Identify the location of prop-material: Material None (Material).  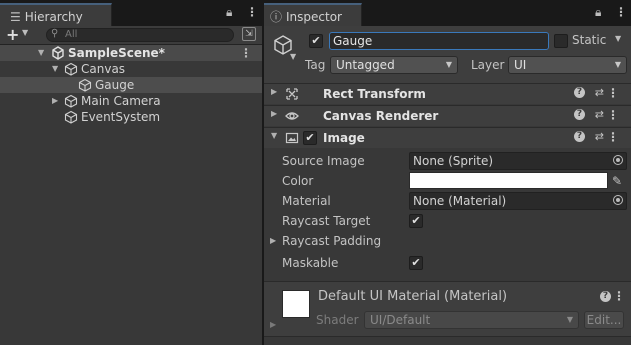
(447, 201).